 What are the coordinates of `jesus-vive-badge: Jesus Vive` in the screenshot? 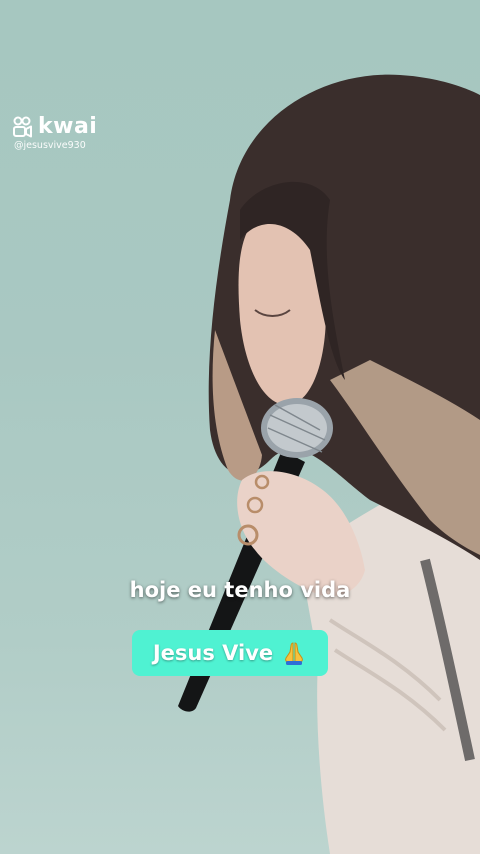 It's located at (230, 653).